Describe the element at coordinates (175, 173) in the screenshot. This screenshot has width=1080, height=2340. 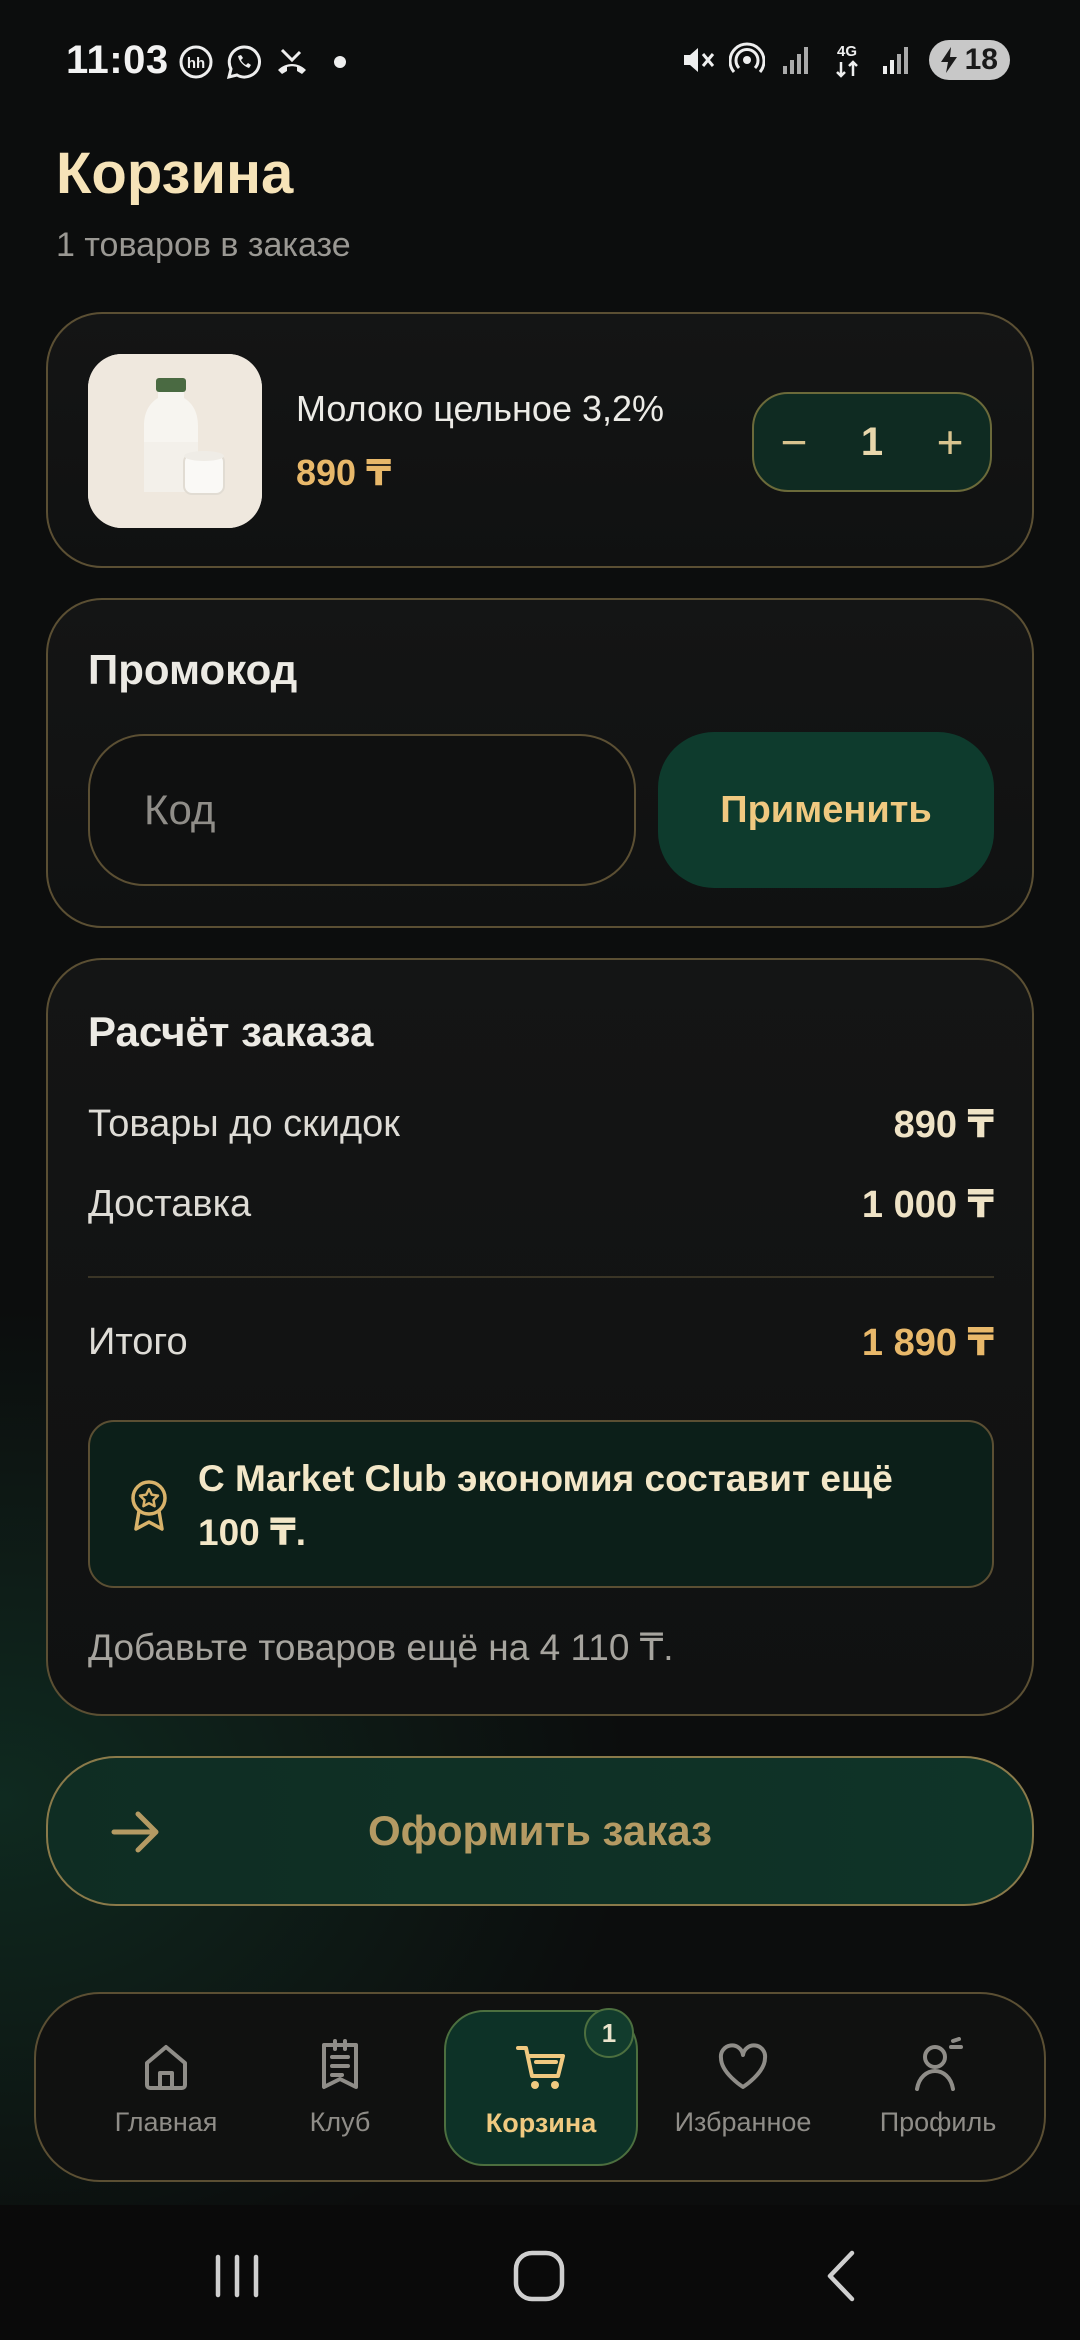
I see `page-title: Корзина` at that location.